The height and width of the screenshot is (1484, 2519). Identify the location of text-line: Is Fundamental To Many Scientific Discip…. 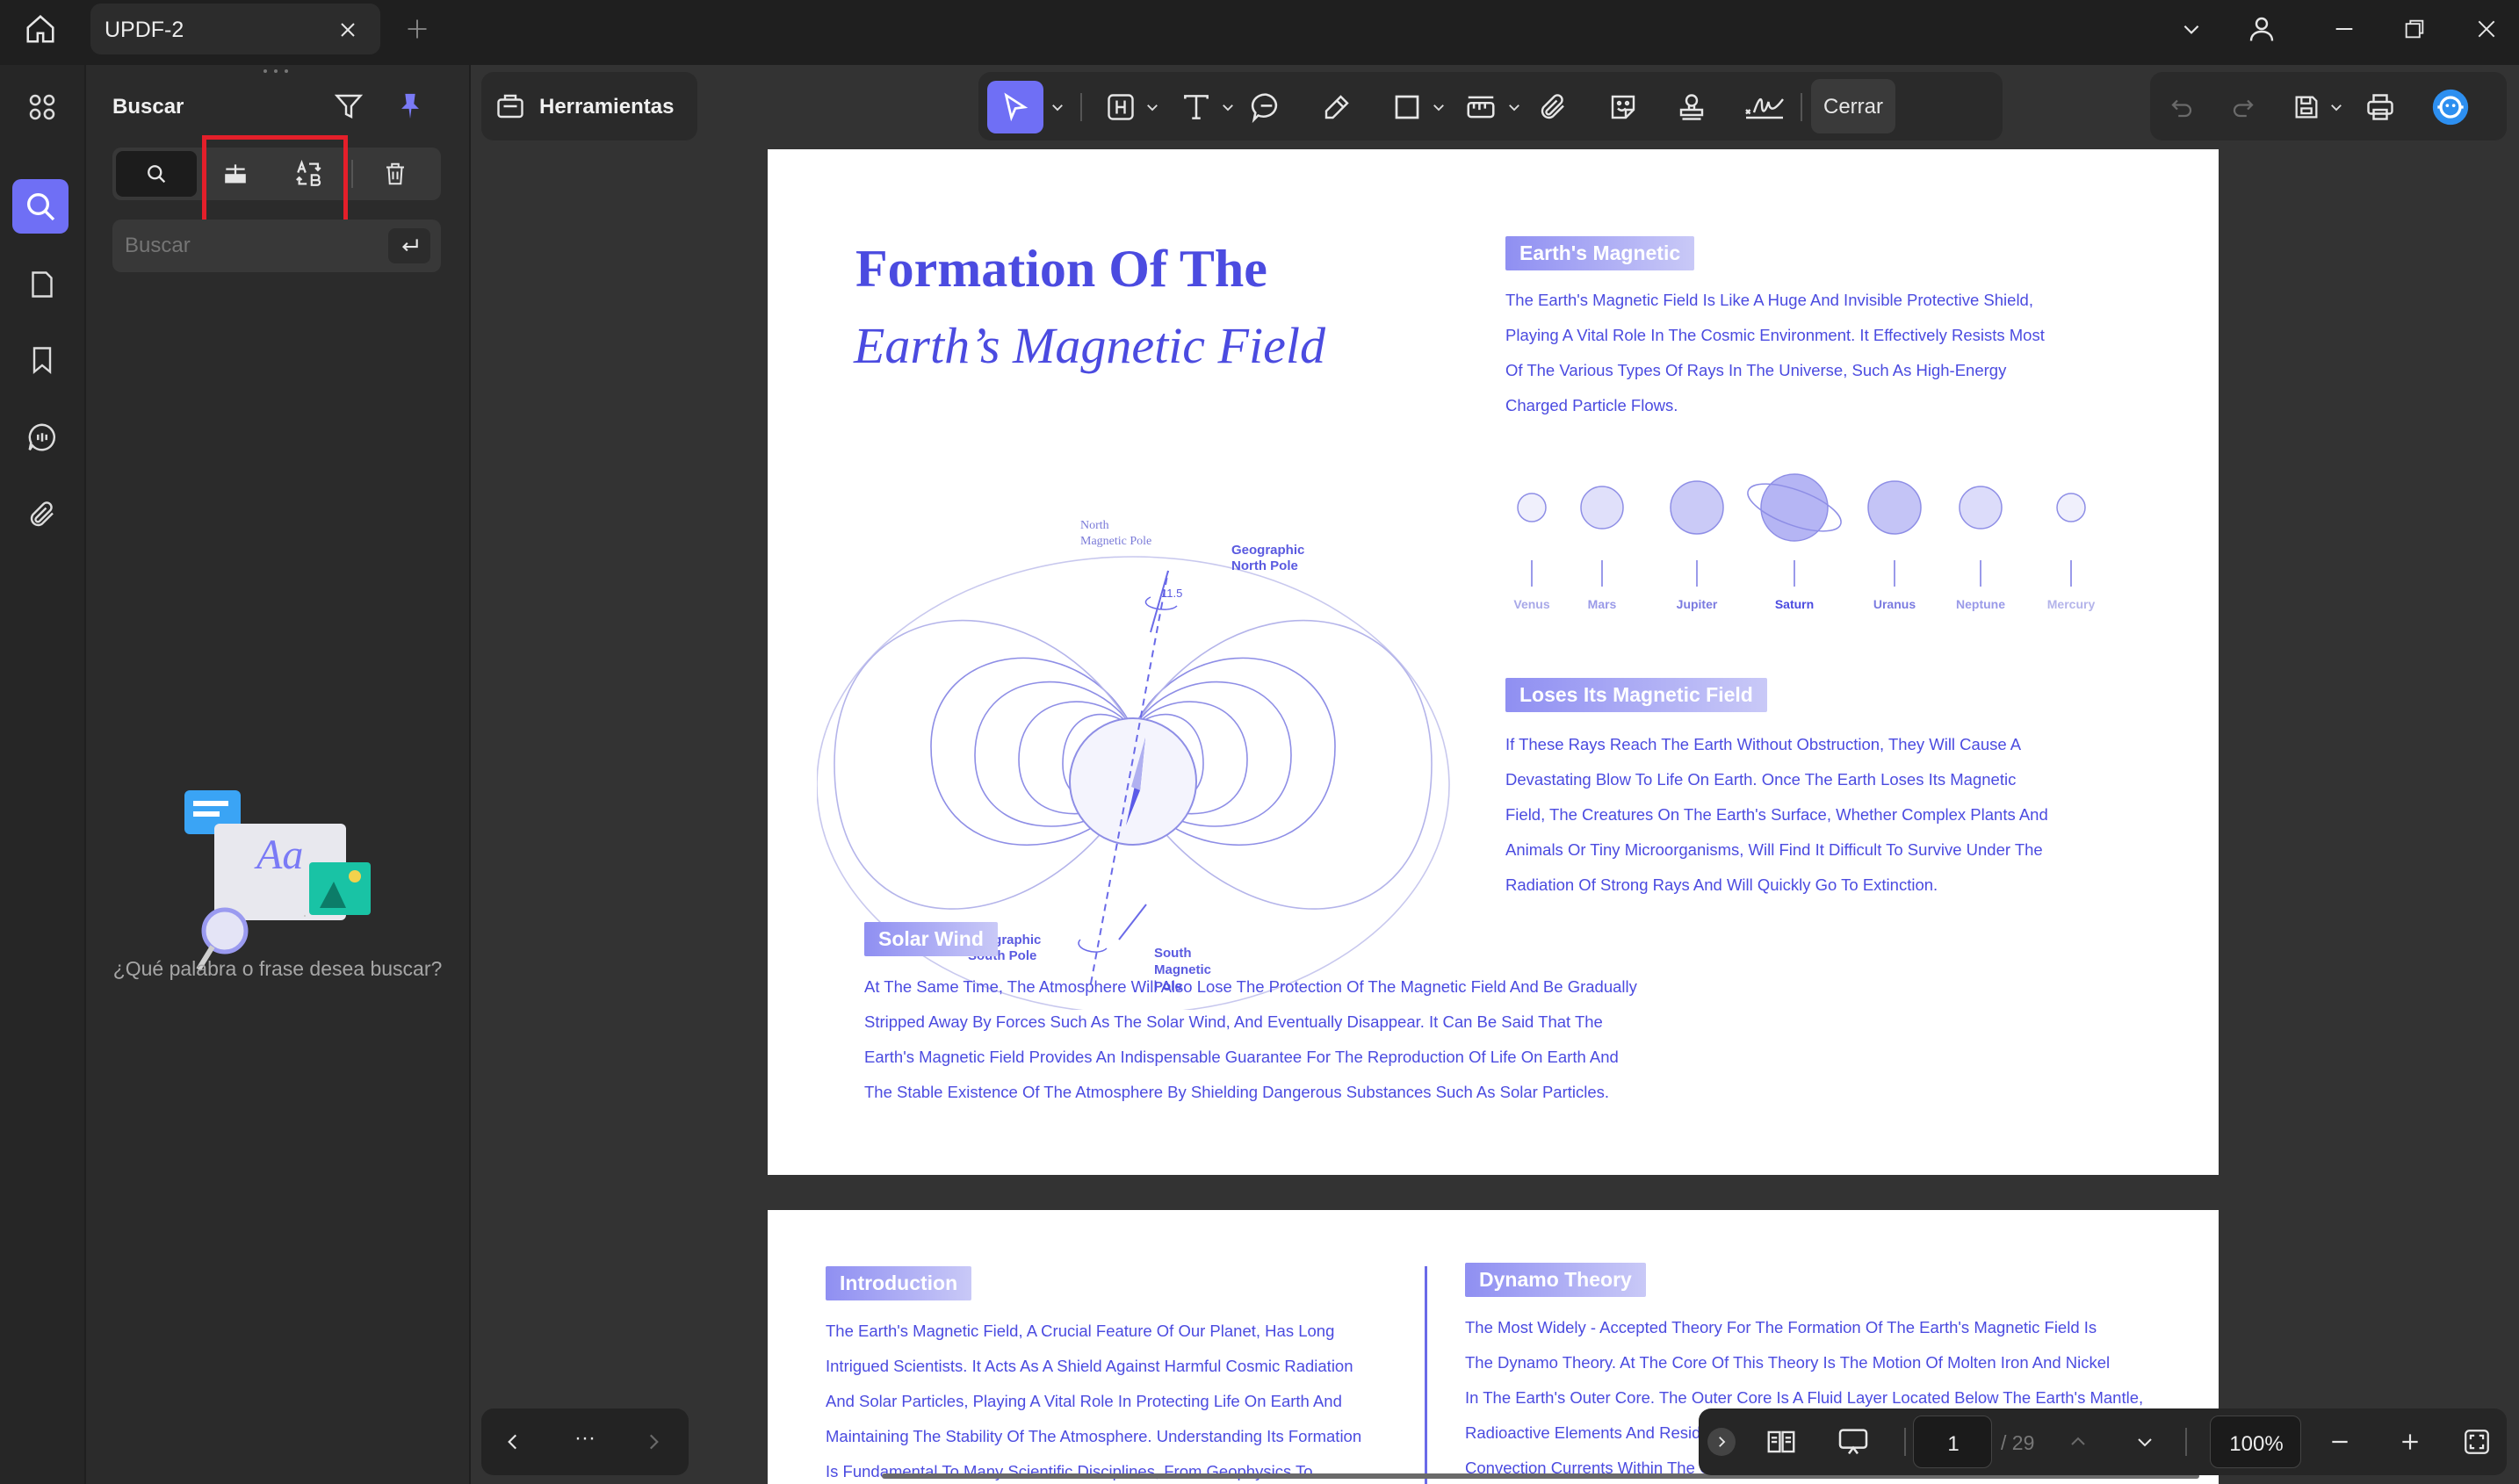
(1069, 1471).